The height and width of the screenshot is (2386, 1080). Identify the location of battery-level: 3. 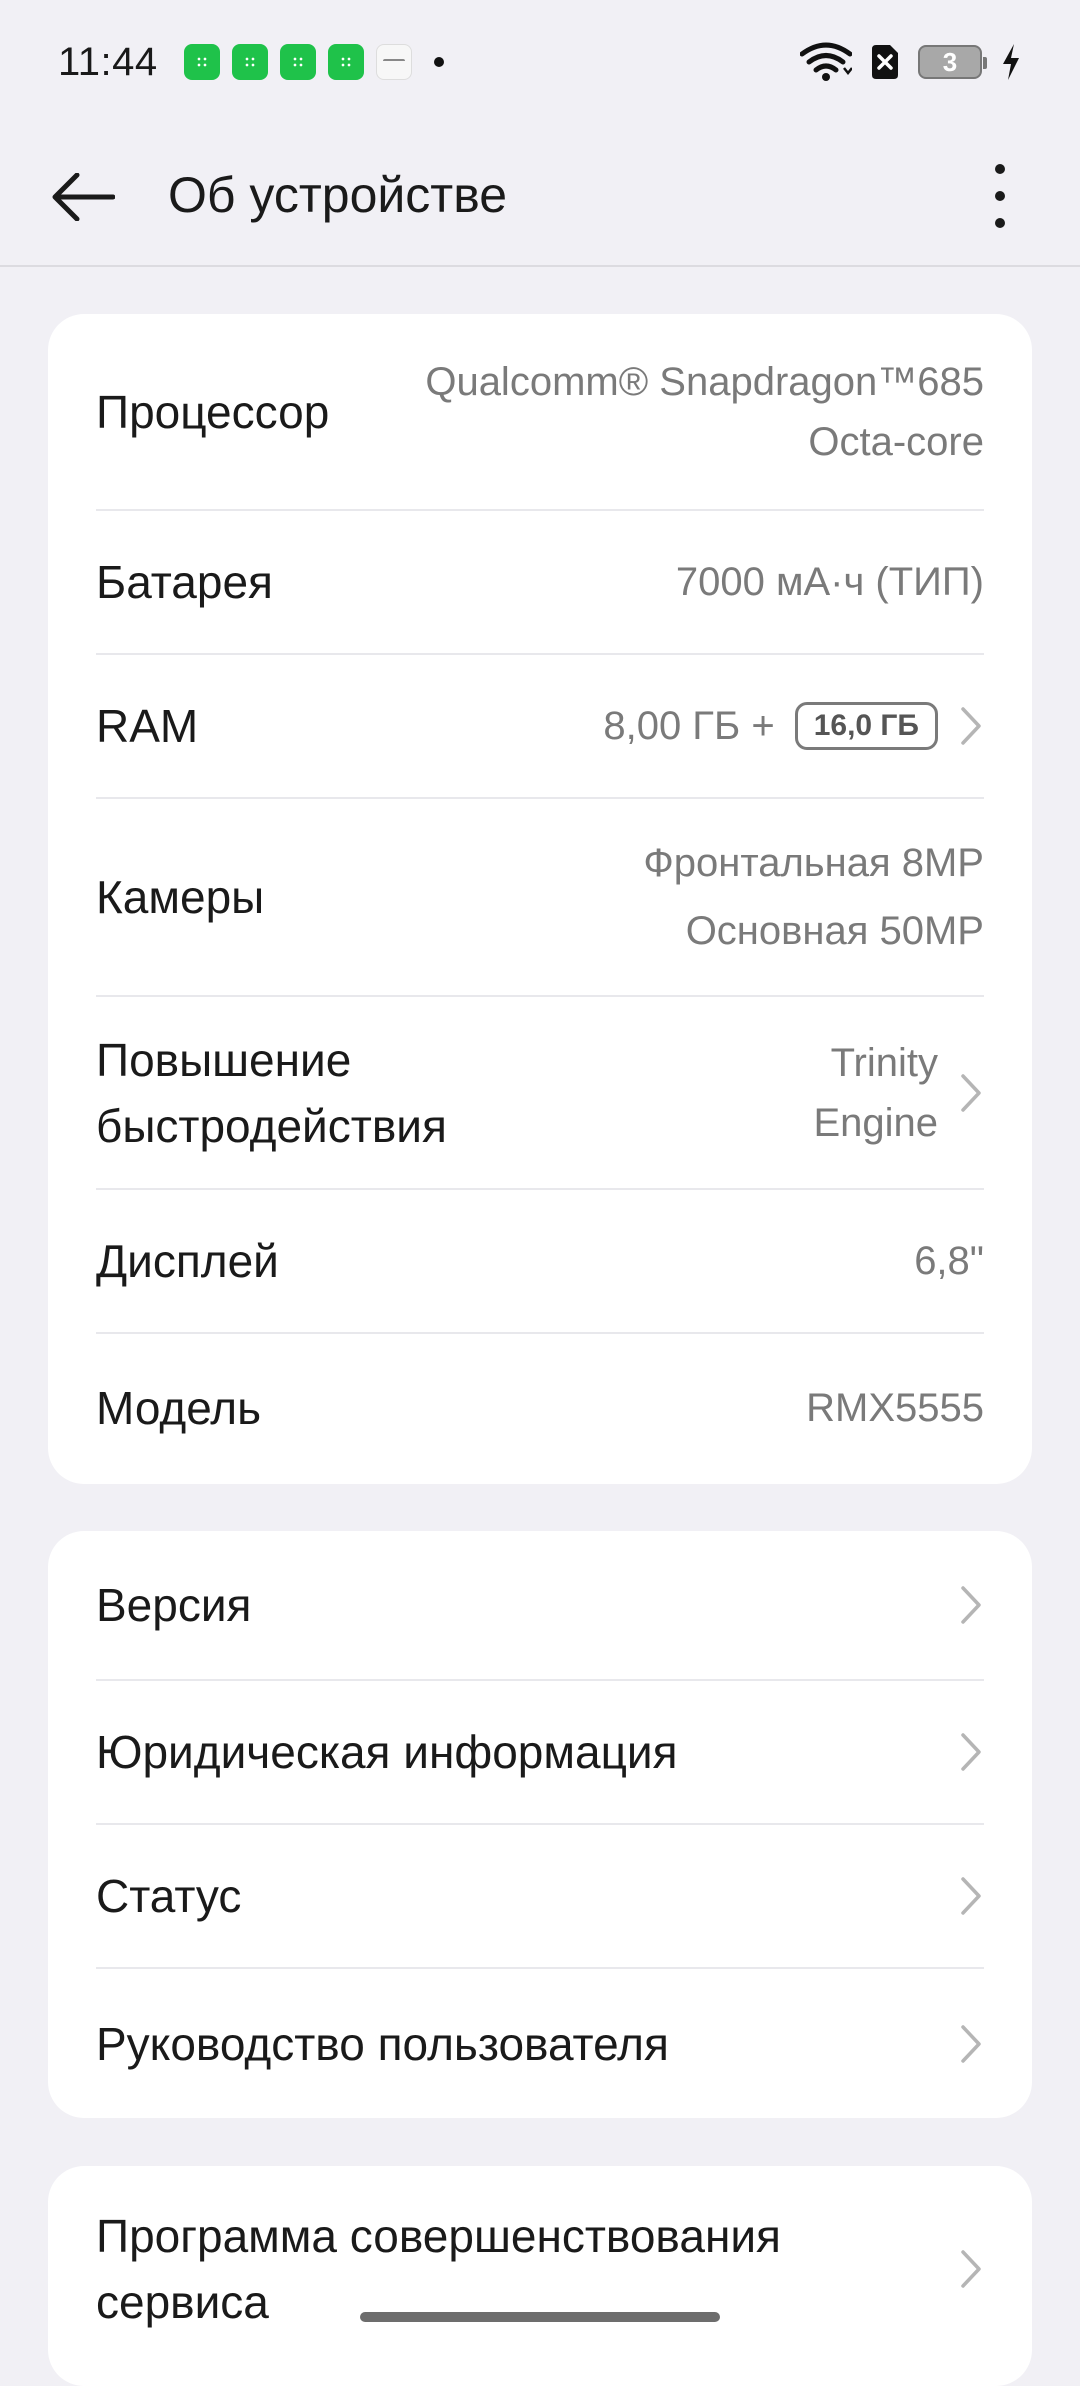
(950, 61).